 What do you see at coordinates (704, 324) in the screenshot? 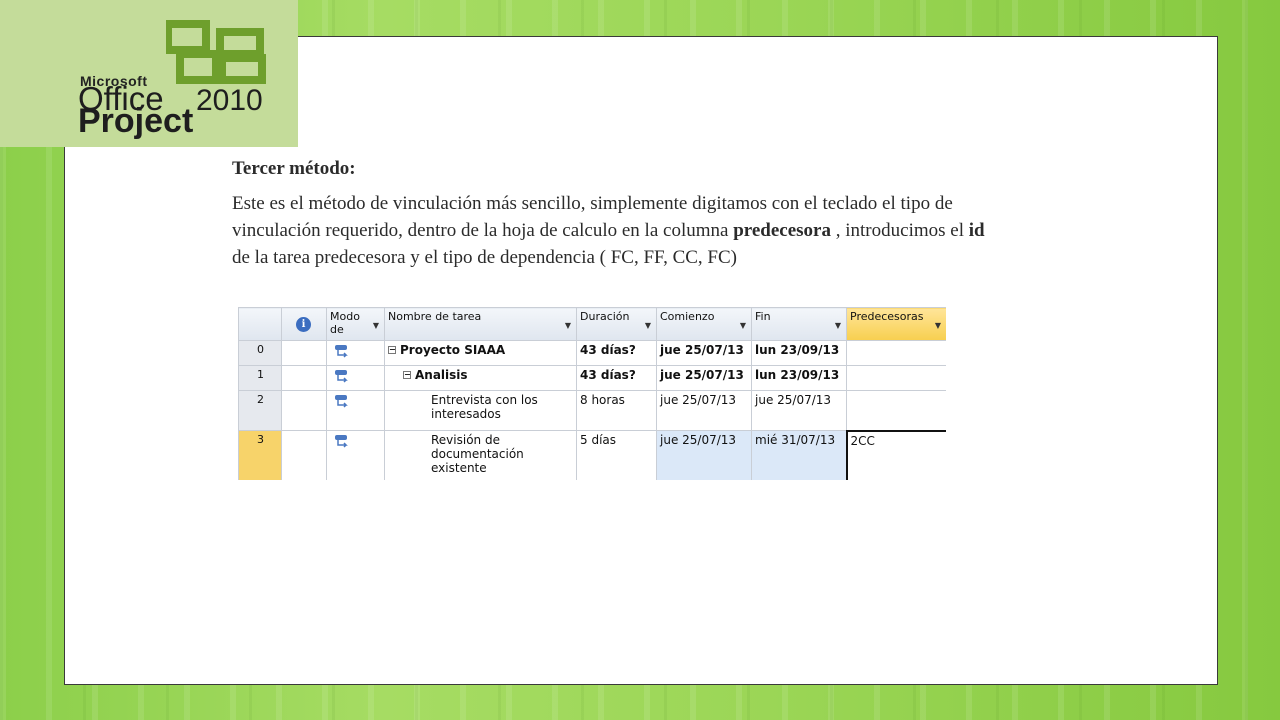
I see `start-column-header: Comienzo ▼` at bounding box center [704, 324].